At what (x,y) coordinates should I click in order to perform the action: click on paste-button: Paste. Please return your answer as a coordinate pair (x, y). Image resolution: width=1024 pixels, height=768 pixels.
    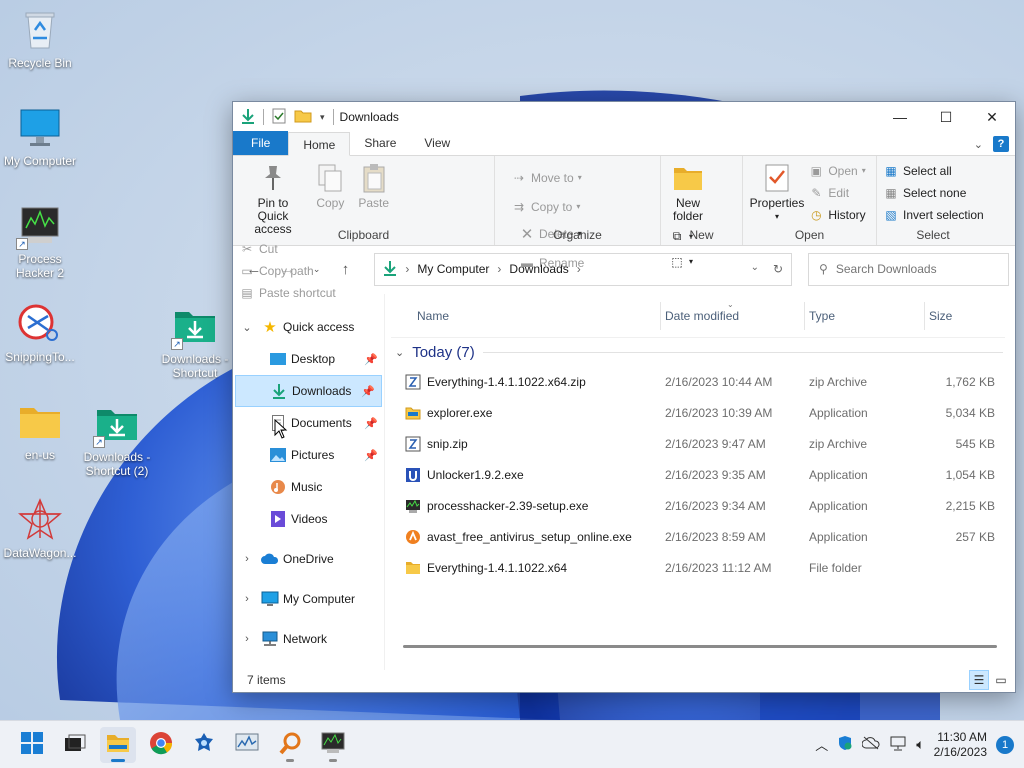
    Looking at the image, I should click on (374, 186).